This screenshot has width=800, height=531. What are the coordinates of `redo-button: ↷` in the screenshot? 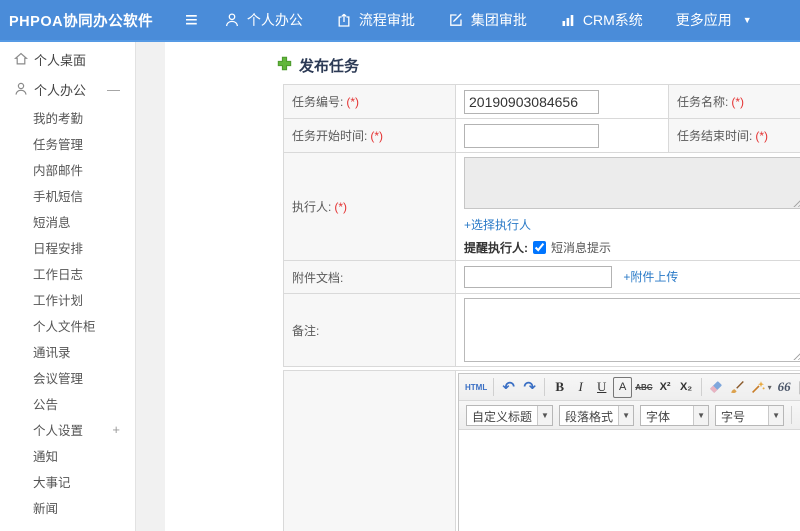 It's located at (529, 387).